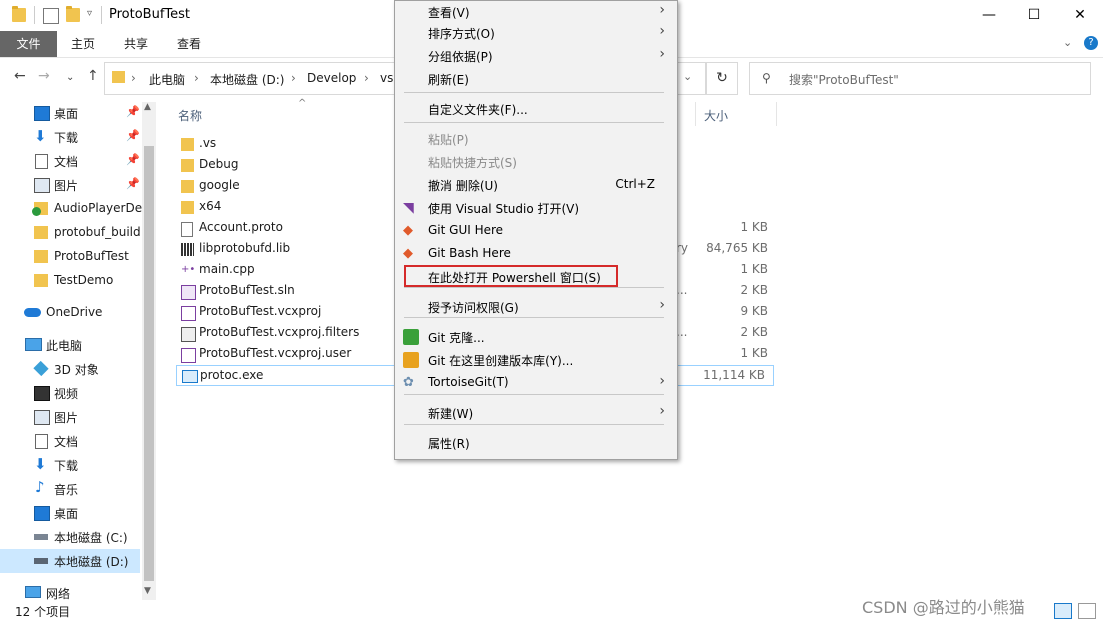  Describe the element at coordinates (70, 417) in the screenshot. I see `sidebar-item-pictures-pc: 图片` at that location.